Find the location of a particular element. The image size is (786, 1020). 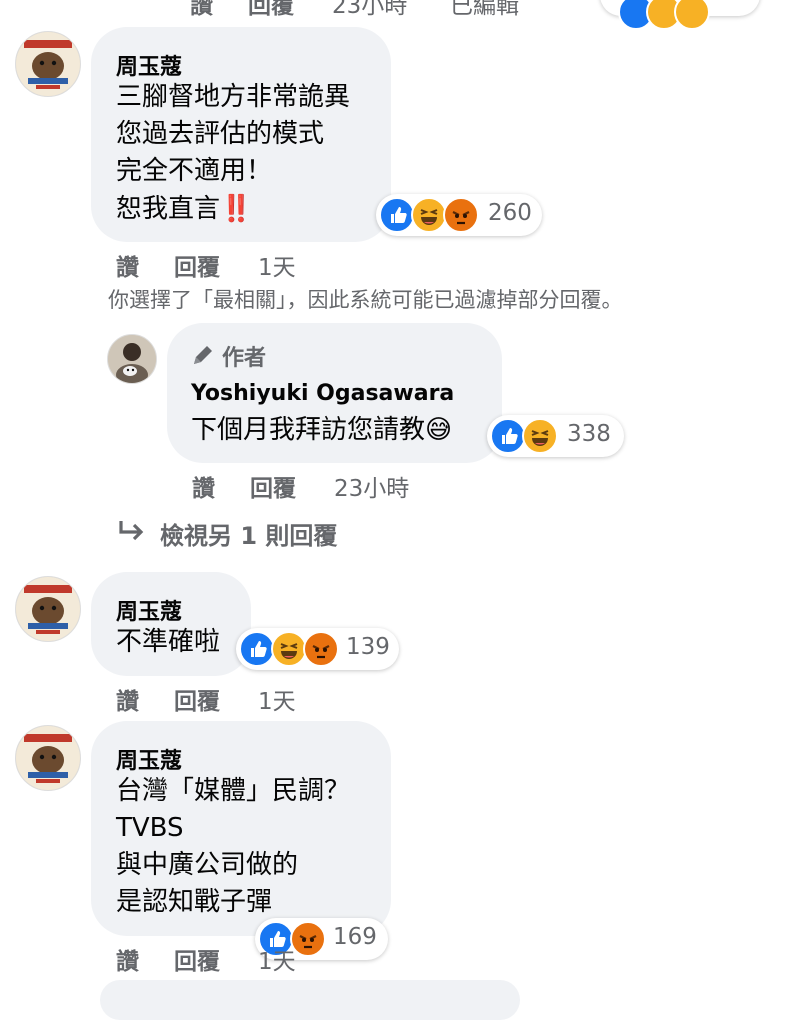

top-partial-reactions is located at coordinates (680, 15).